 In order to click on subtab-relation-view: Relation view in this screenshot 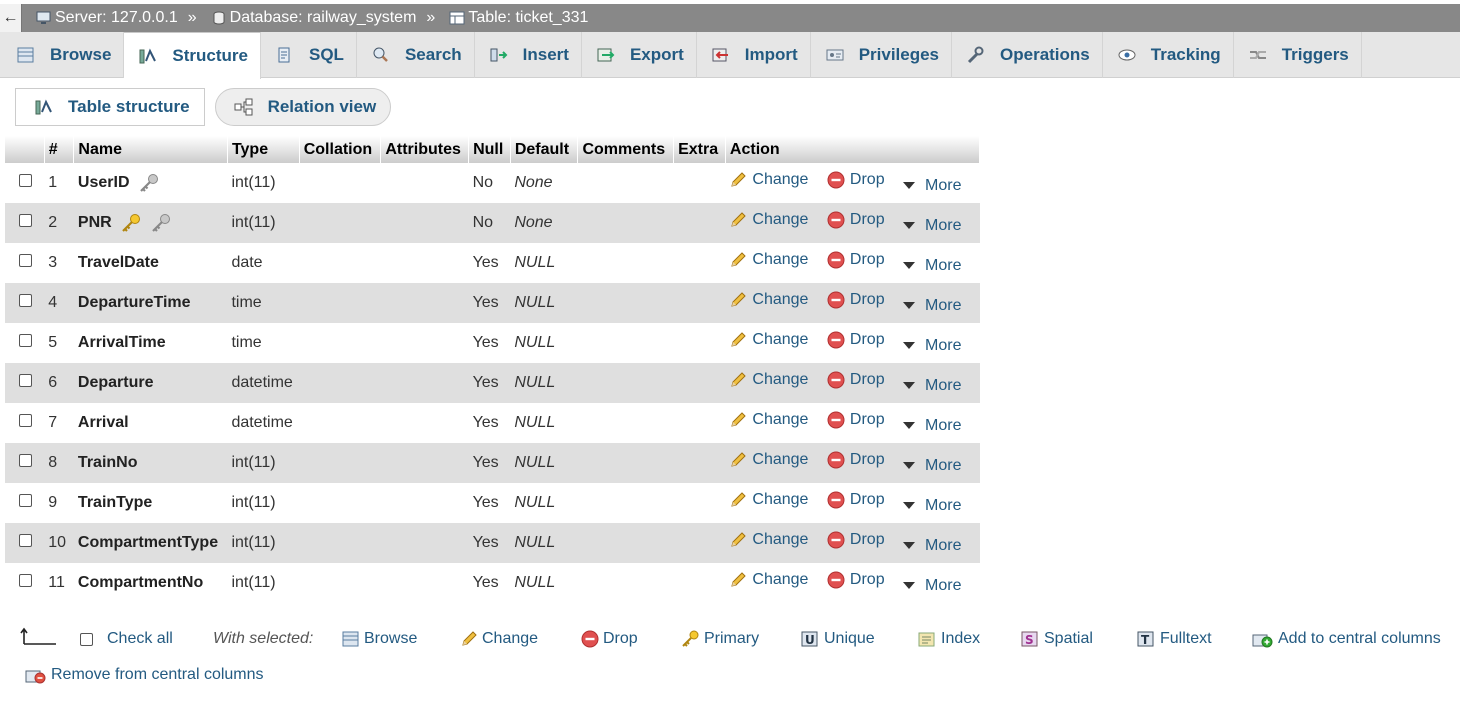, I will do `click(303, 107)`.